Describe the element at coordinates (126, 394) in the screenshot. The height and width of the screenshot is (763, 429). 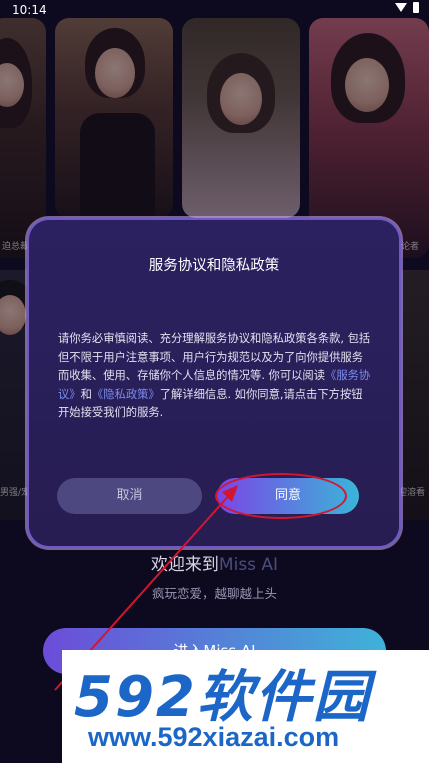
I see `privacy-link: 《隐私政策》` at that location.